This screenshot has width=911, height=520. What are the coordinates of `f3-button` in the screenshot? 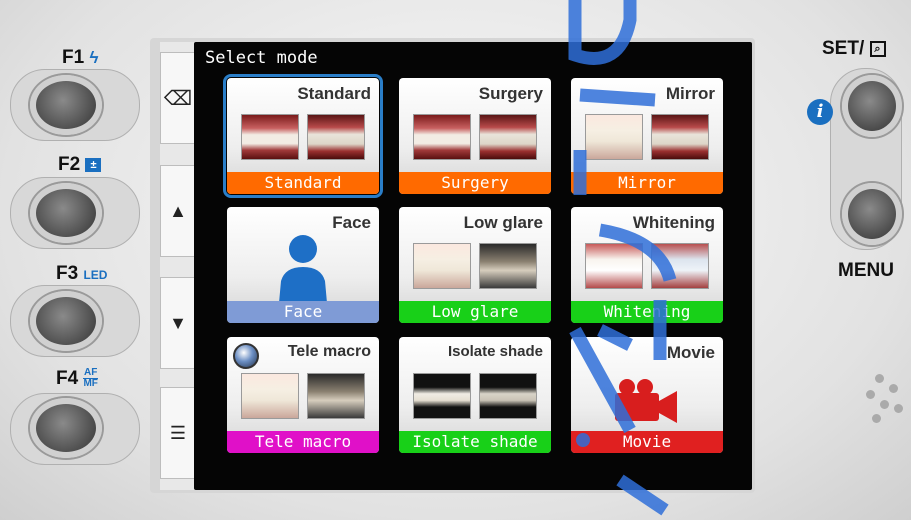 It's located at (66, 321).